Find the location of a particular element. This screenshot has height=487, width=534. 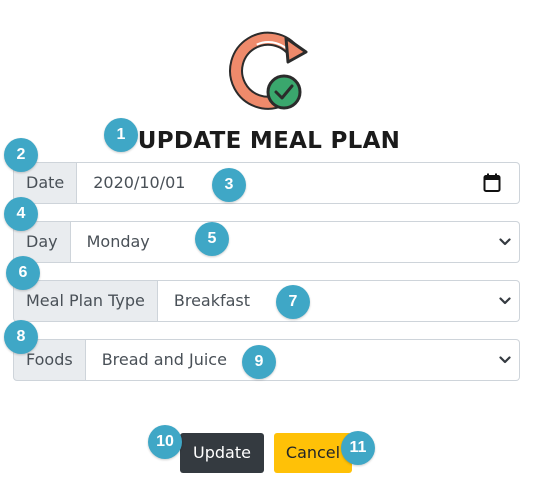

meal-plan-type-select: Breakfast is located at coordinates (338, 301).